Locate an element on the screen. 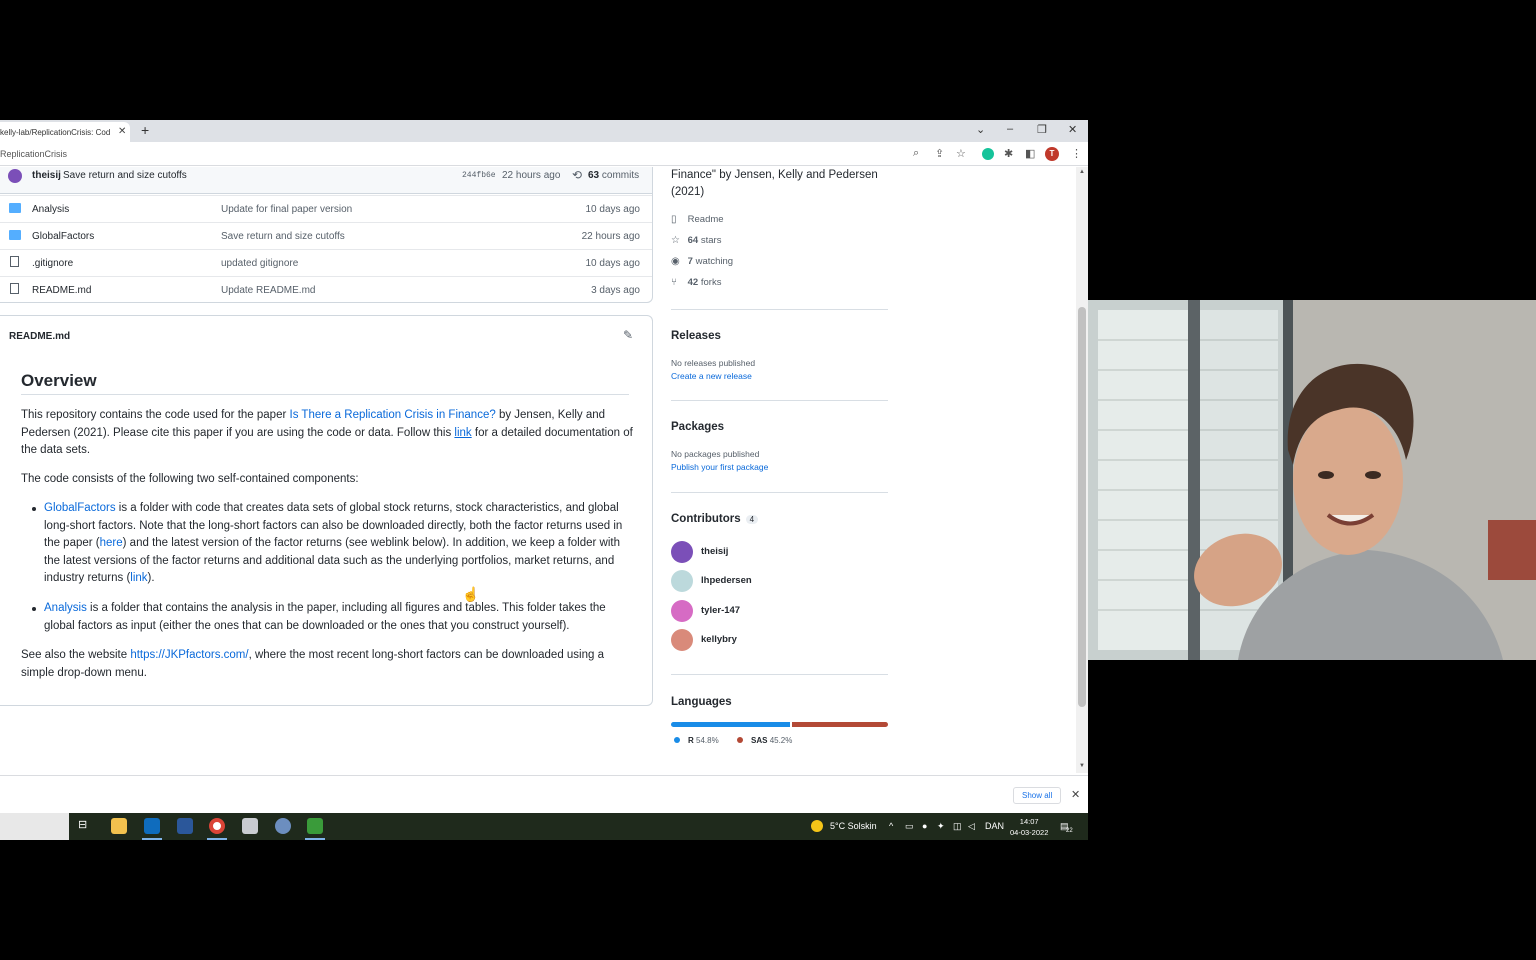  edit-pencil-icon: ✎ is located at coordinates (628, 335).